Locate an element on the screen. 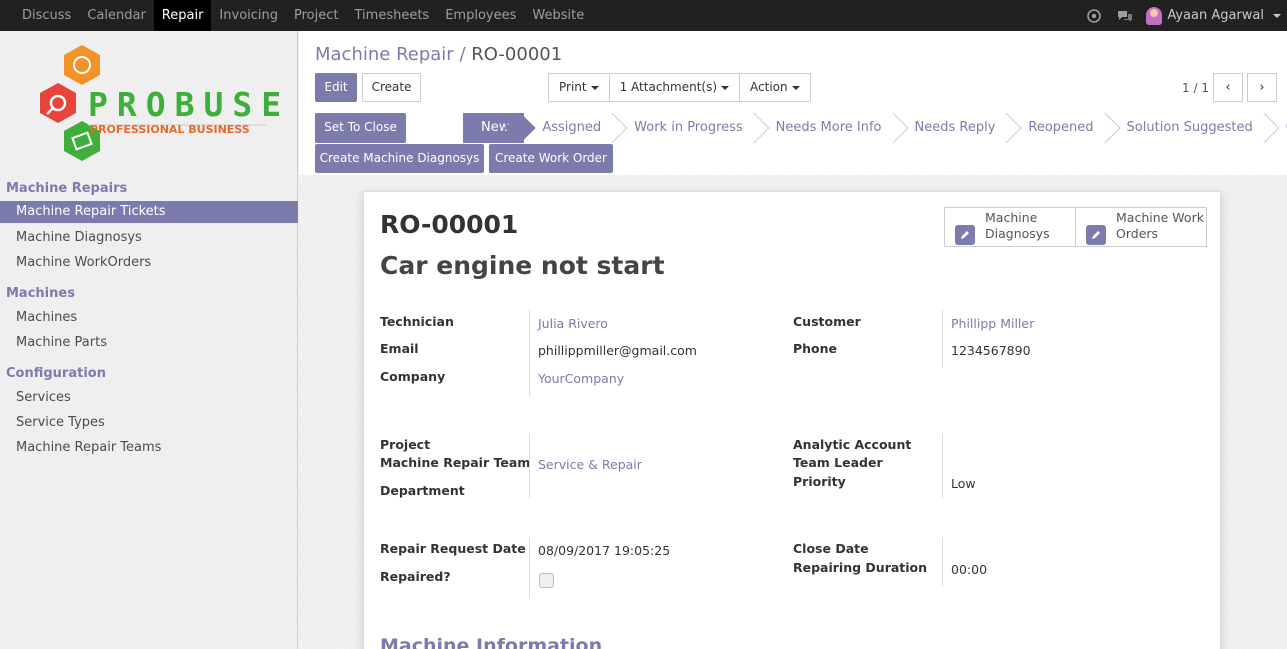 The width and height of the screenshot is (1287, 649). nav-timesheets: Timesheets is located at coordinates (392, 15).